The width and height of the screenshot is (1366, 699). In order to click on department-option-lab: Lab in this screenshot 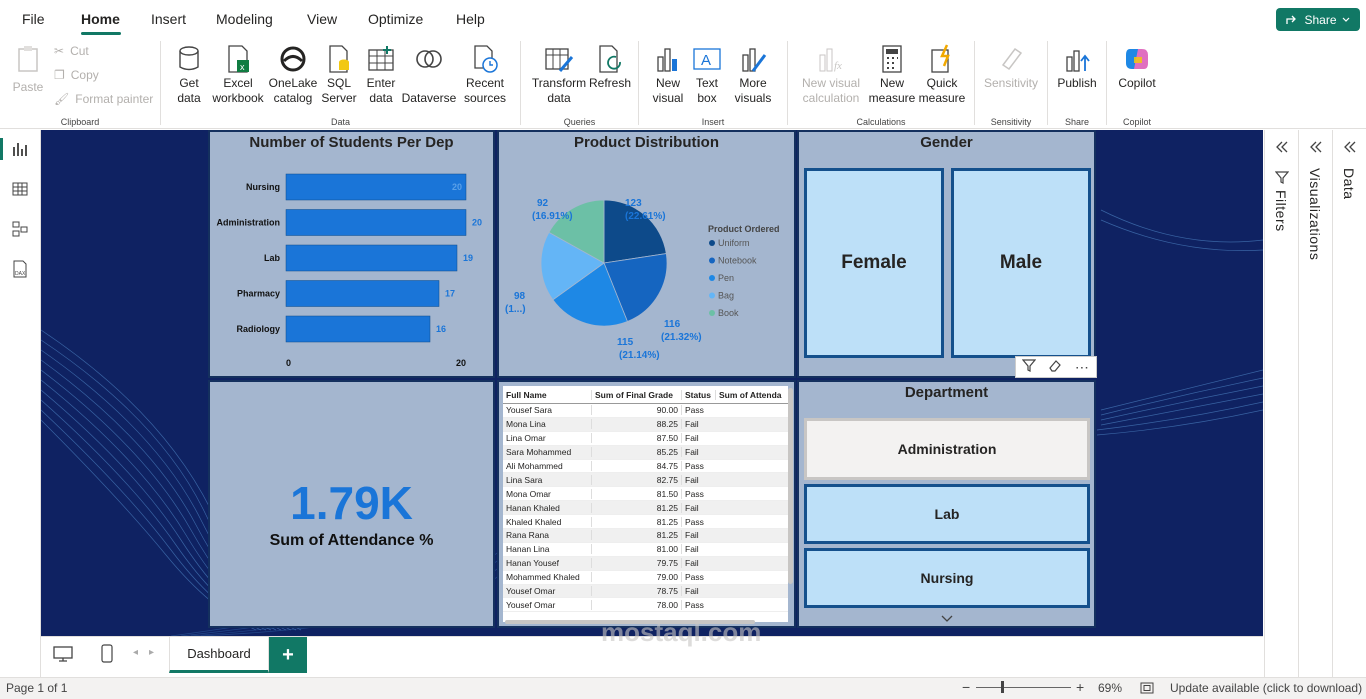, I will do `click(947, 514)`.